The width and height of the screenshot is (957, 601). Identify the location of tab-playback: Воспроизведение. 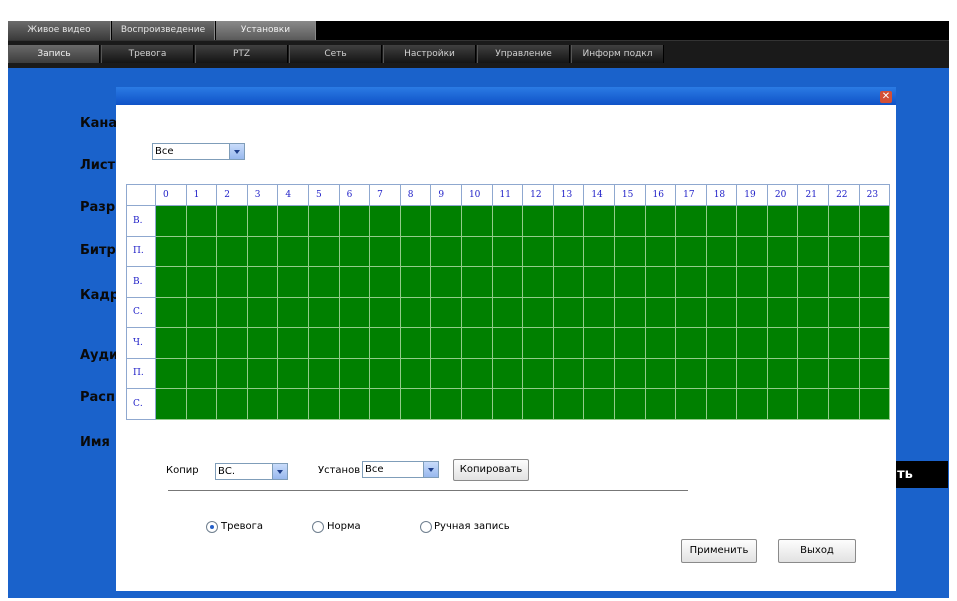
(163, 30).